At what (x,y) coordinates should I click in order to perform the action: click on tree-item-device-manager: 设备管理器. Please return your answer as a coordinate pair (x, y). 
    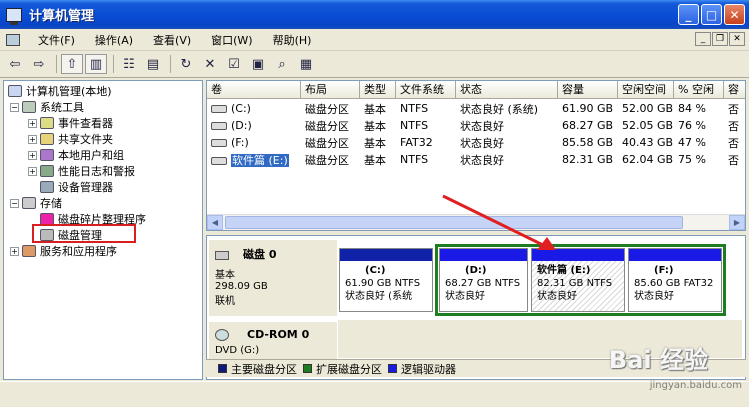
    Looking at the image, I should click on (76, 187).